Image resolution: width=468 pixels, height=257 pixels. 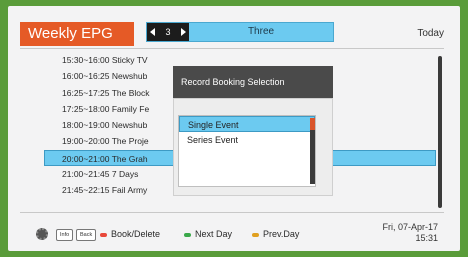 I want to click on green-key-icon, so click(x=187, y=234).